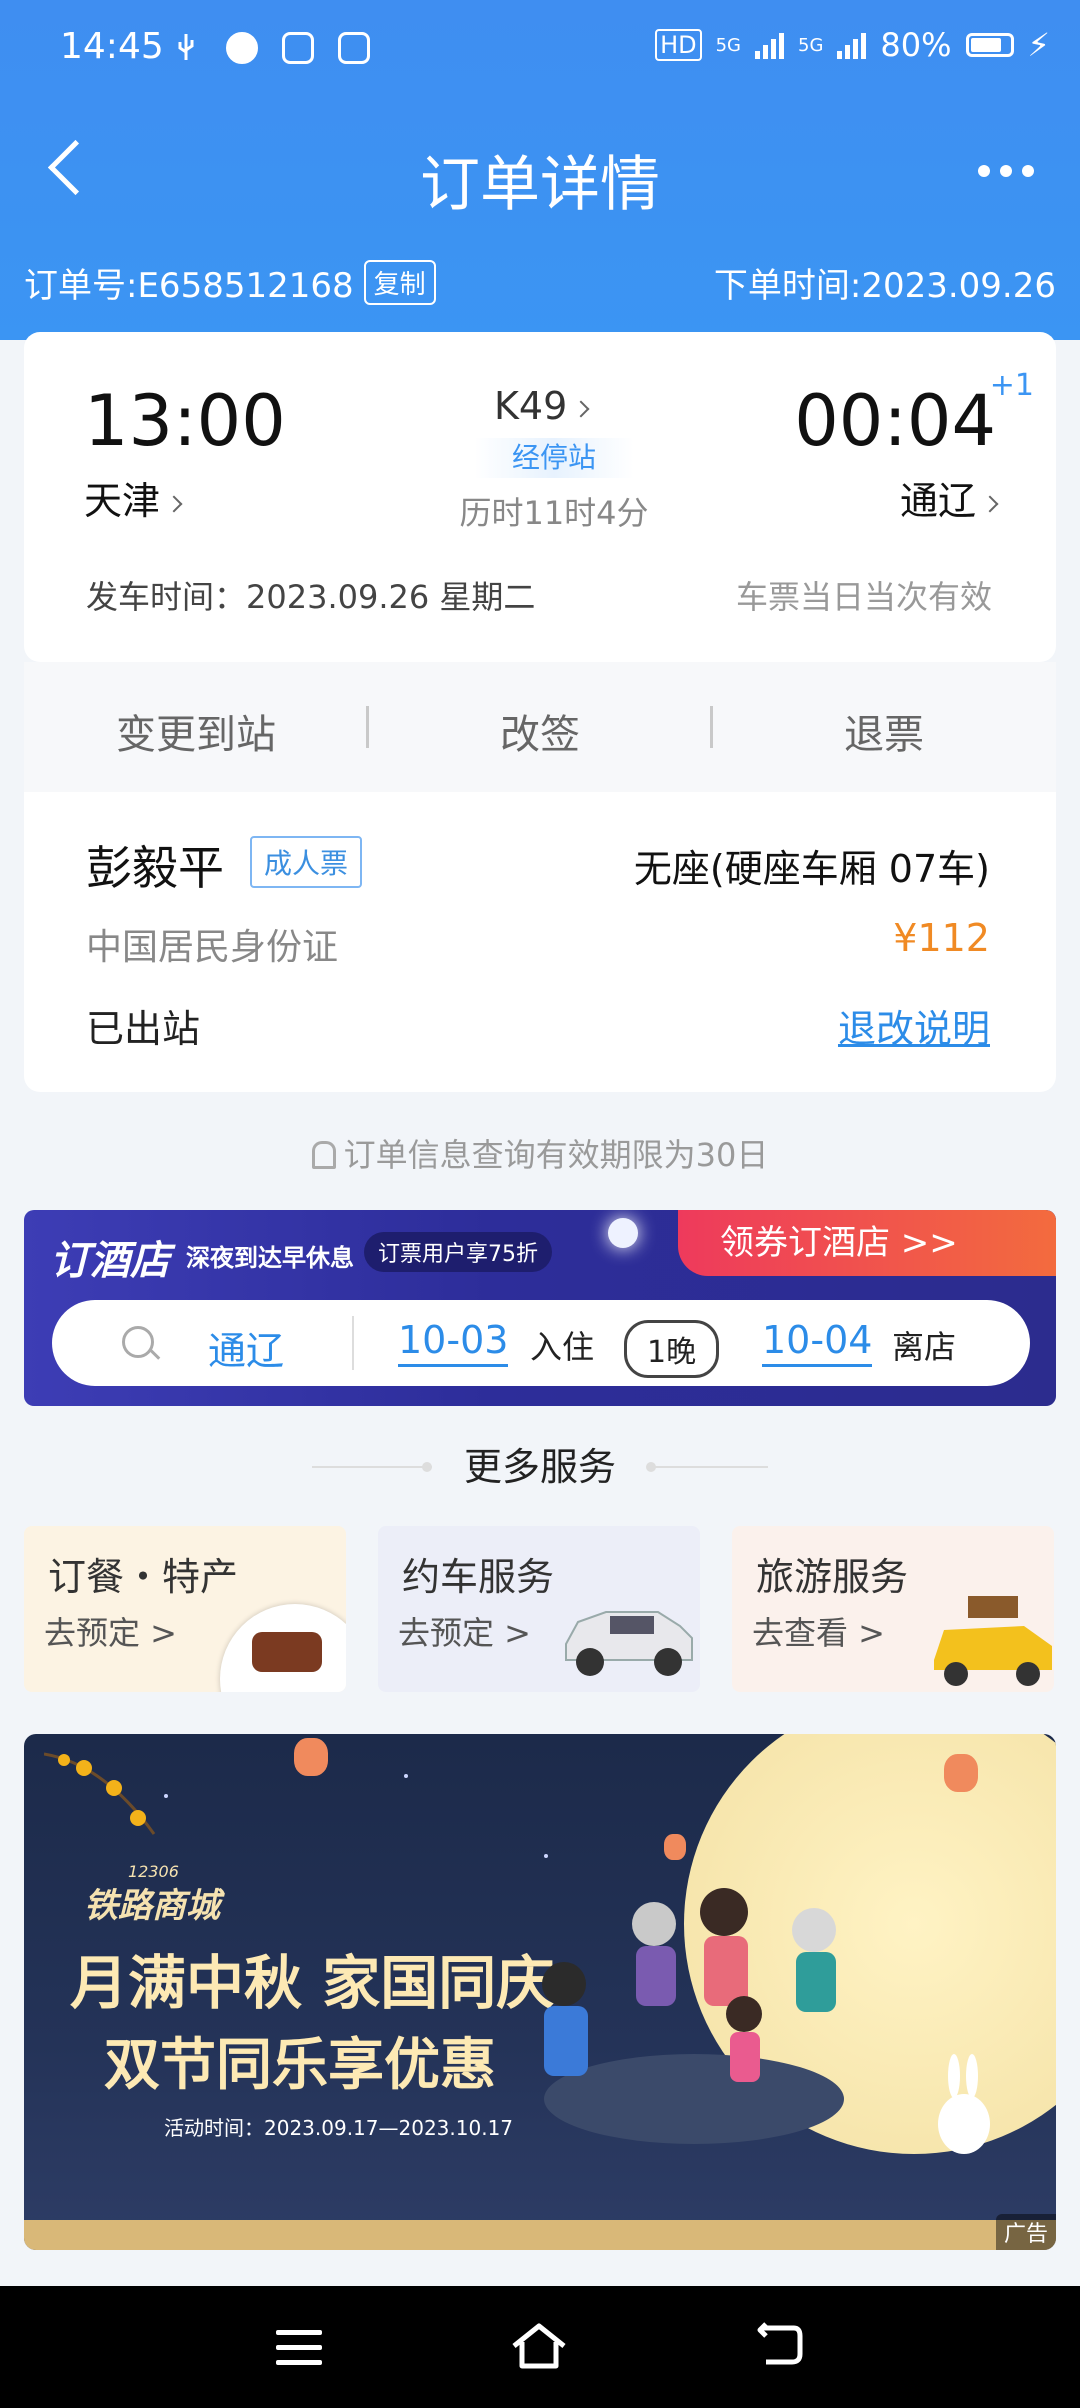  I want to click on ticket-type-badge: 成人票, so click(306, 862).